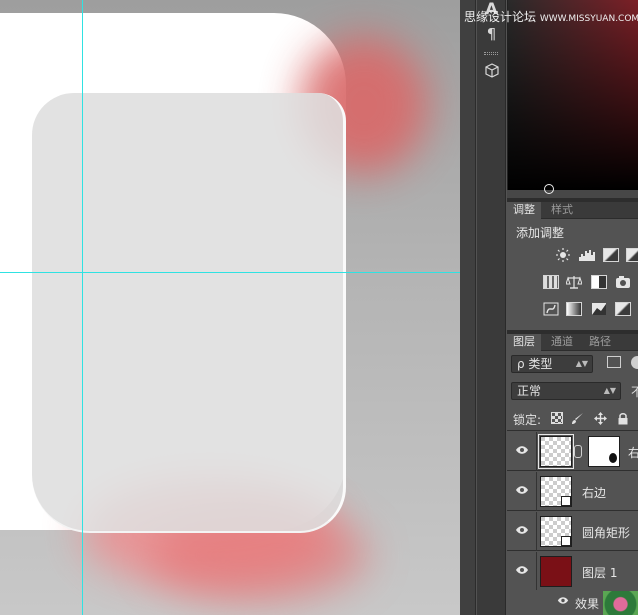 The width and height of the screenshot is (638, 615). What do you see at coordinates (491, 34) in the screenshot?
I see `paragraph-panel-icon: ¶` at bounding box center [491, 34].